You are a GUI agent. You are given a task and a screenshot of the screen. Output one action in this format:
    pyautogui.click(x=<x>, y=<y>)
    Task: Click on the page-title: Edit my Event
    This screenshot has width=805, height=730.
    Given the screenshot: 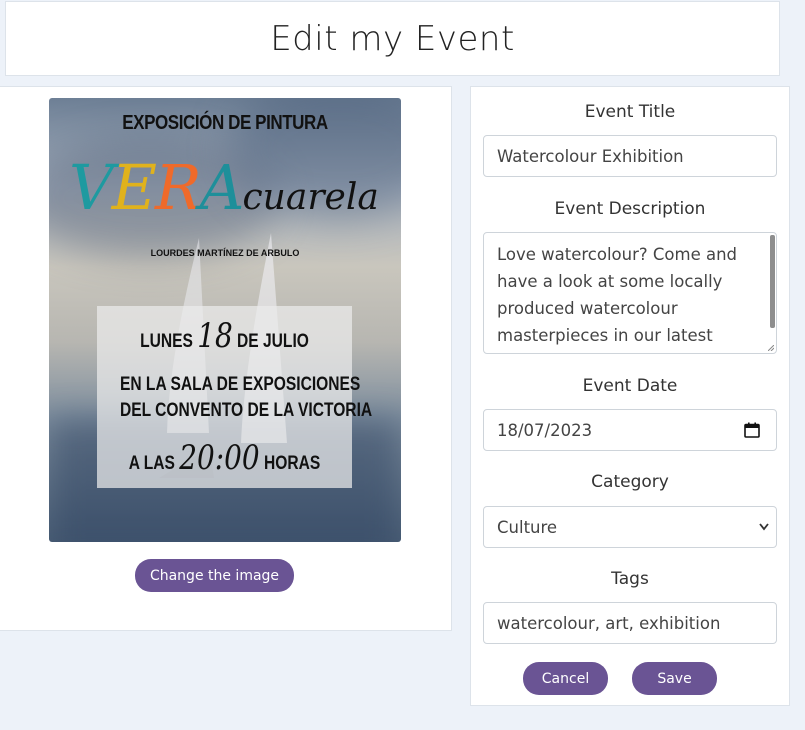 What is the action you would take?
    pyautogui.click(x=392, y=38)
    